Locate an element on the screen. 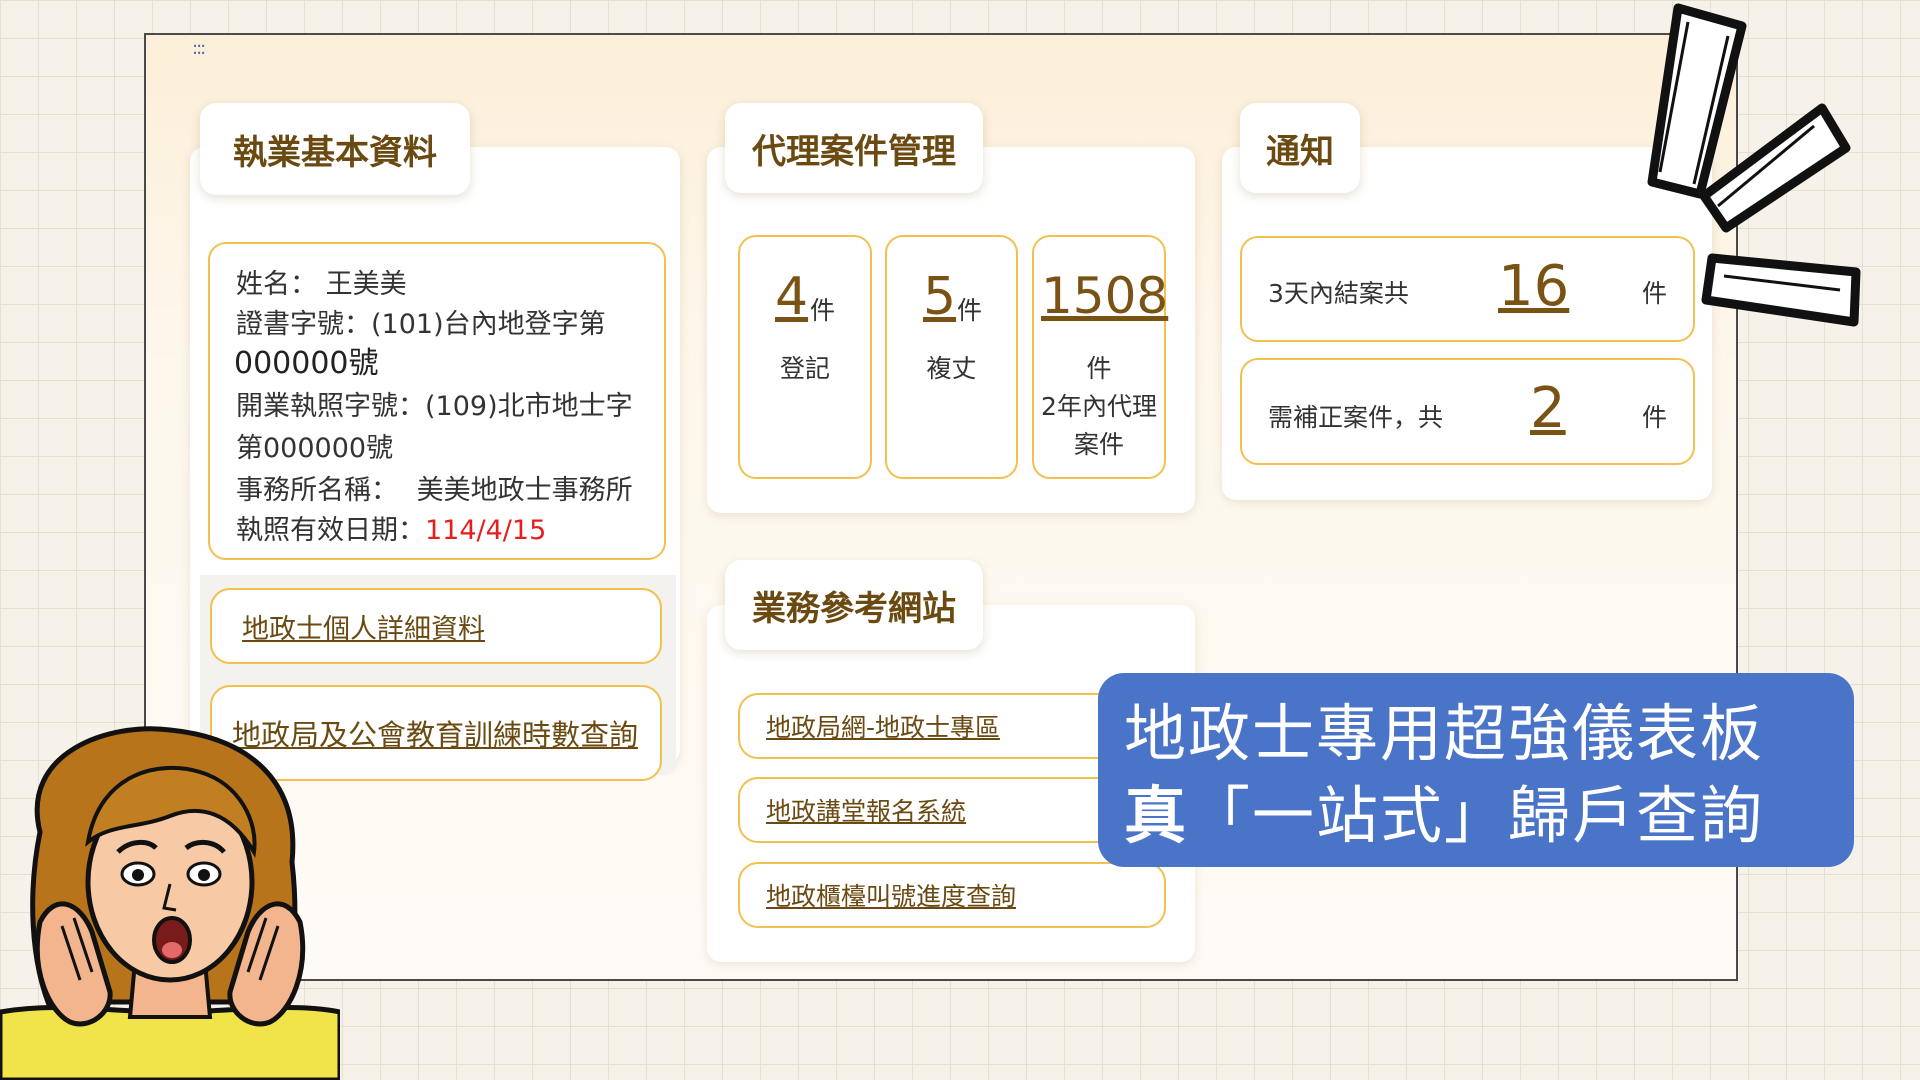 This screenshot has width=1920, height=1080. banner-line-2-rest: 「一站式」歸戶查詢 is located at coordinates (1476, 815).